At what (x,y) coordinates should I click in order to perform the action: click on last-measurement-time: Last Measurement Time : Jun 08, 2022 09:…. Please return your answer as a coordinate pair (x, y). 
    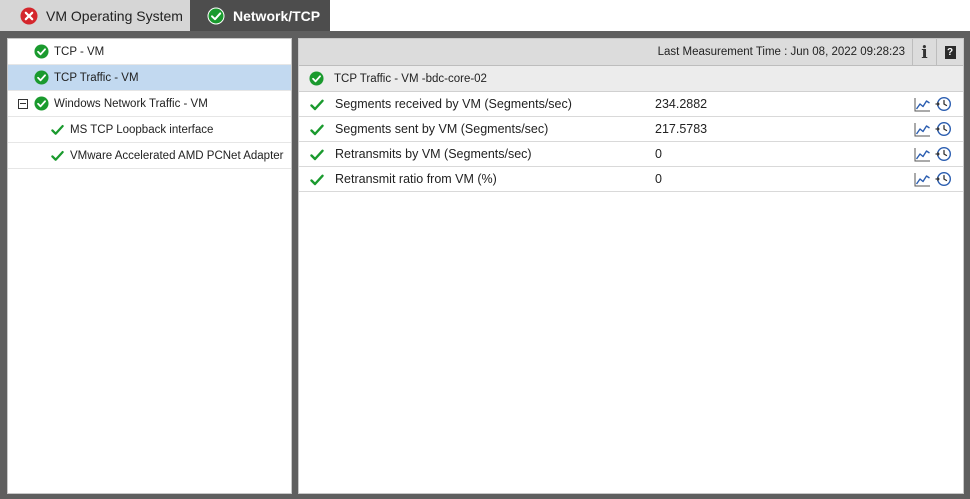
    Looking at the image, I should click on (781, 52).